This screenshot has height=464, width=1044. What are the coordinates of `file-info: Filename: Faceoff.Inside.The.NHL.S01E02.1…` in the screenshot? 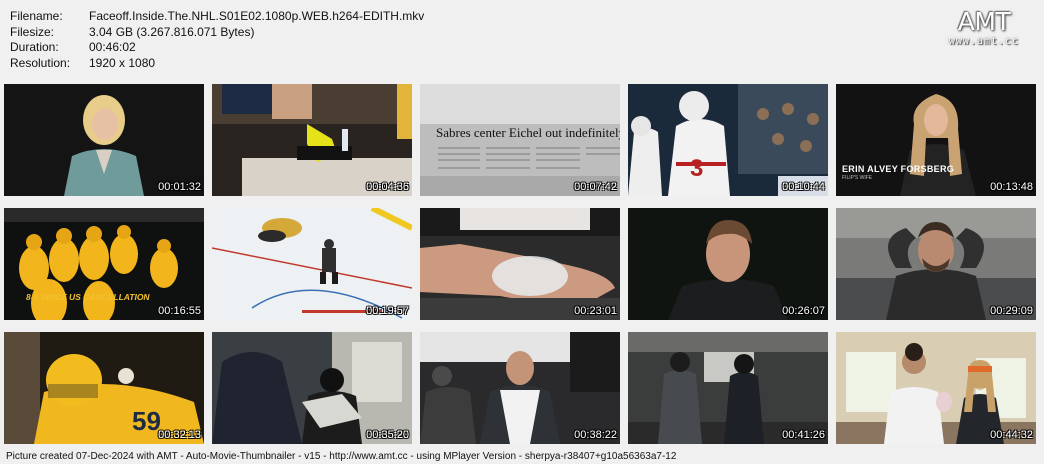 It's located at (217, 40).